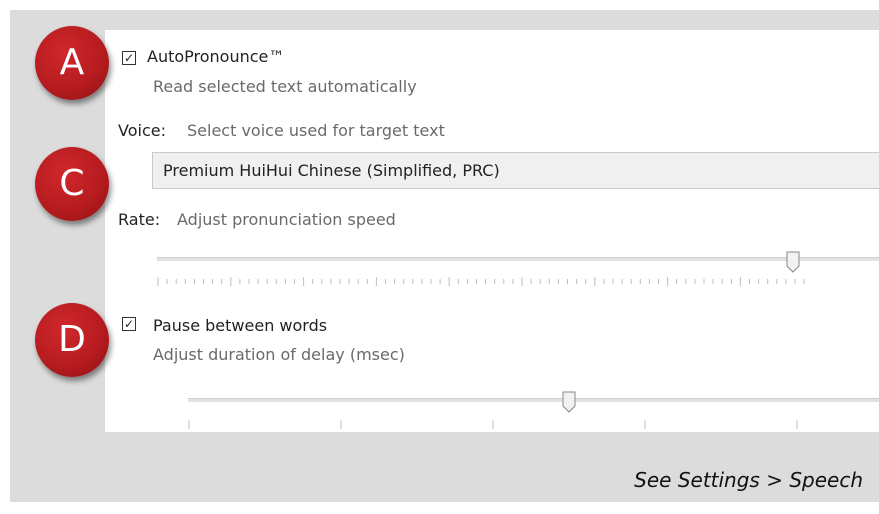 This screenshot has height=514, width=879. What do you see at coordinates (569, 402) in the screenshot?
I see `pause-slider-thumb` at bounding box center [569, 402].